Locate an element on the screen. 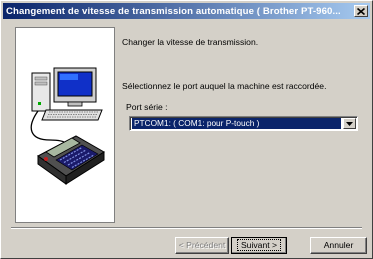 The width and height of the screenshot is (373, 259). cancel-button: Annuler is located at coordinates (338, 245).